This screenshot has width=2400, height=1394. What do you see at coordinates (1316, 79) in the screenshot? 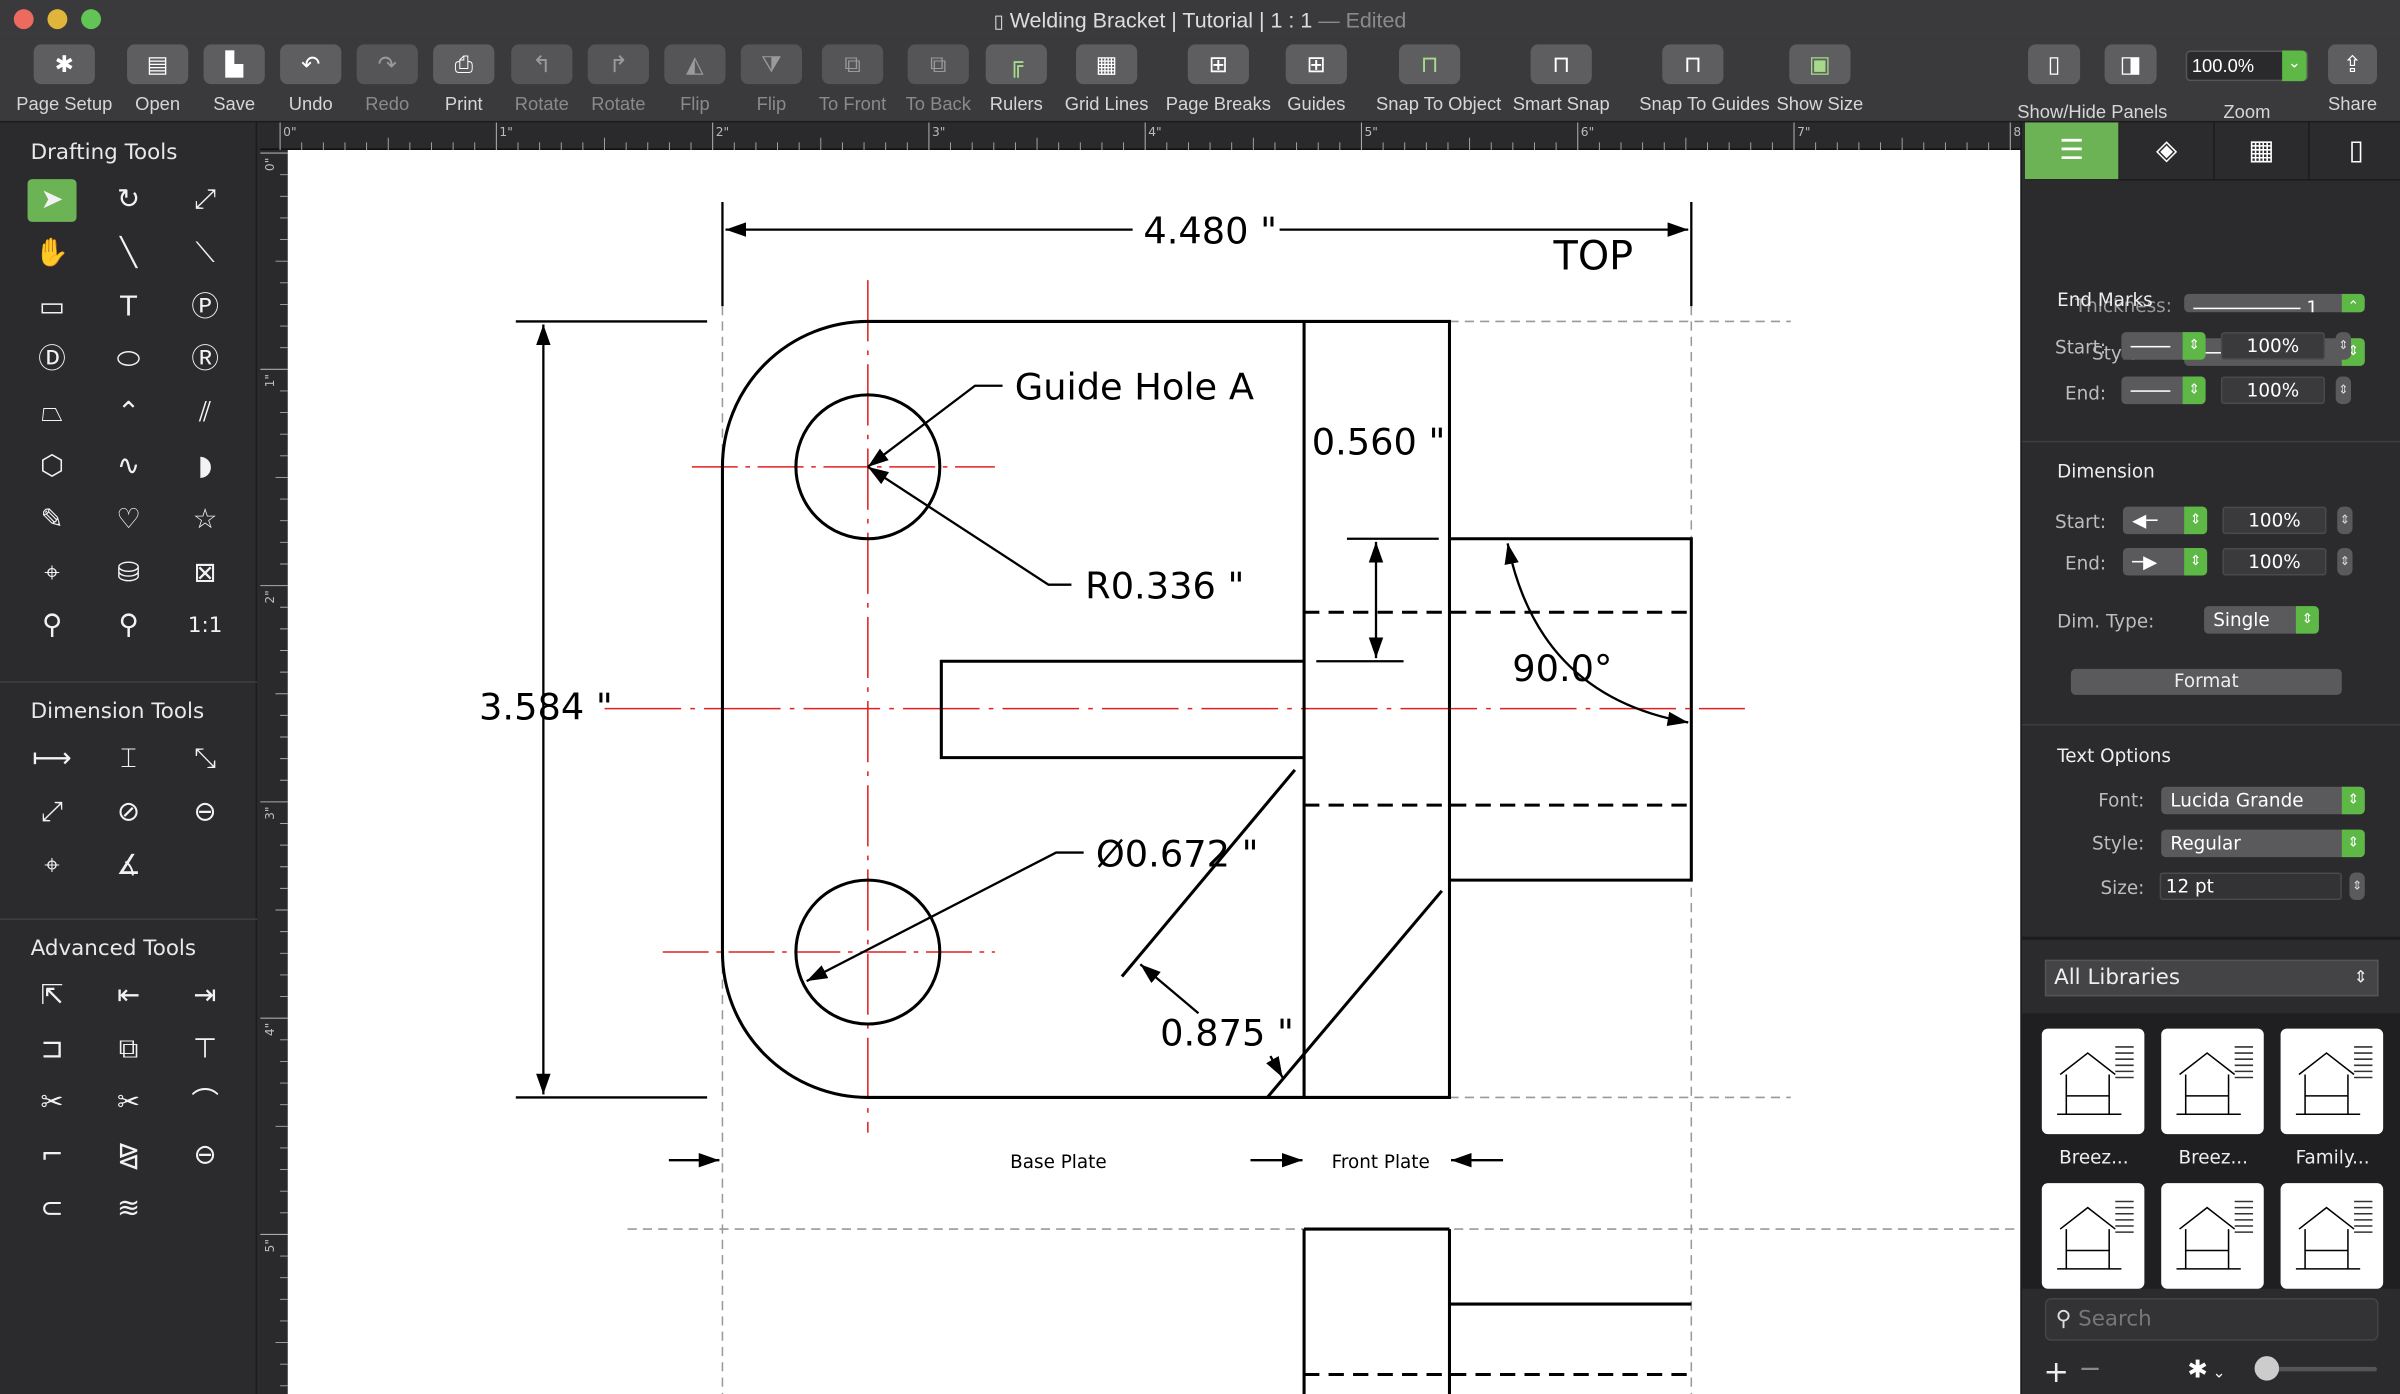
I see `toolbar-button-guides: ⊞ Guides` at bounding box center [1316, 79].